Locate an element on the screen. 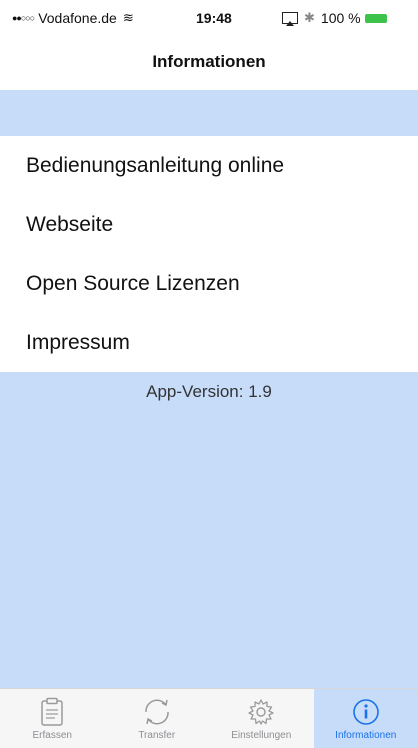  status-right: ✱ 100 % is located at coordinates (334, 18).